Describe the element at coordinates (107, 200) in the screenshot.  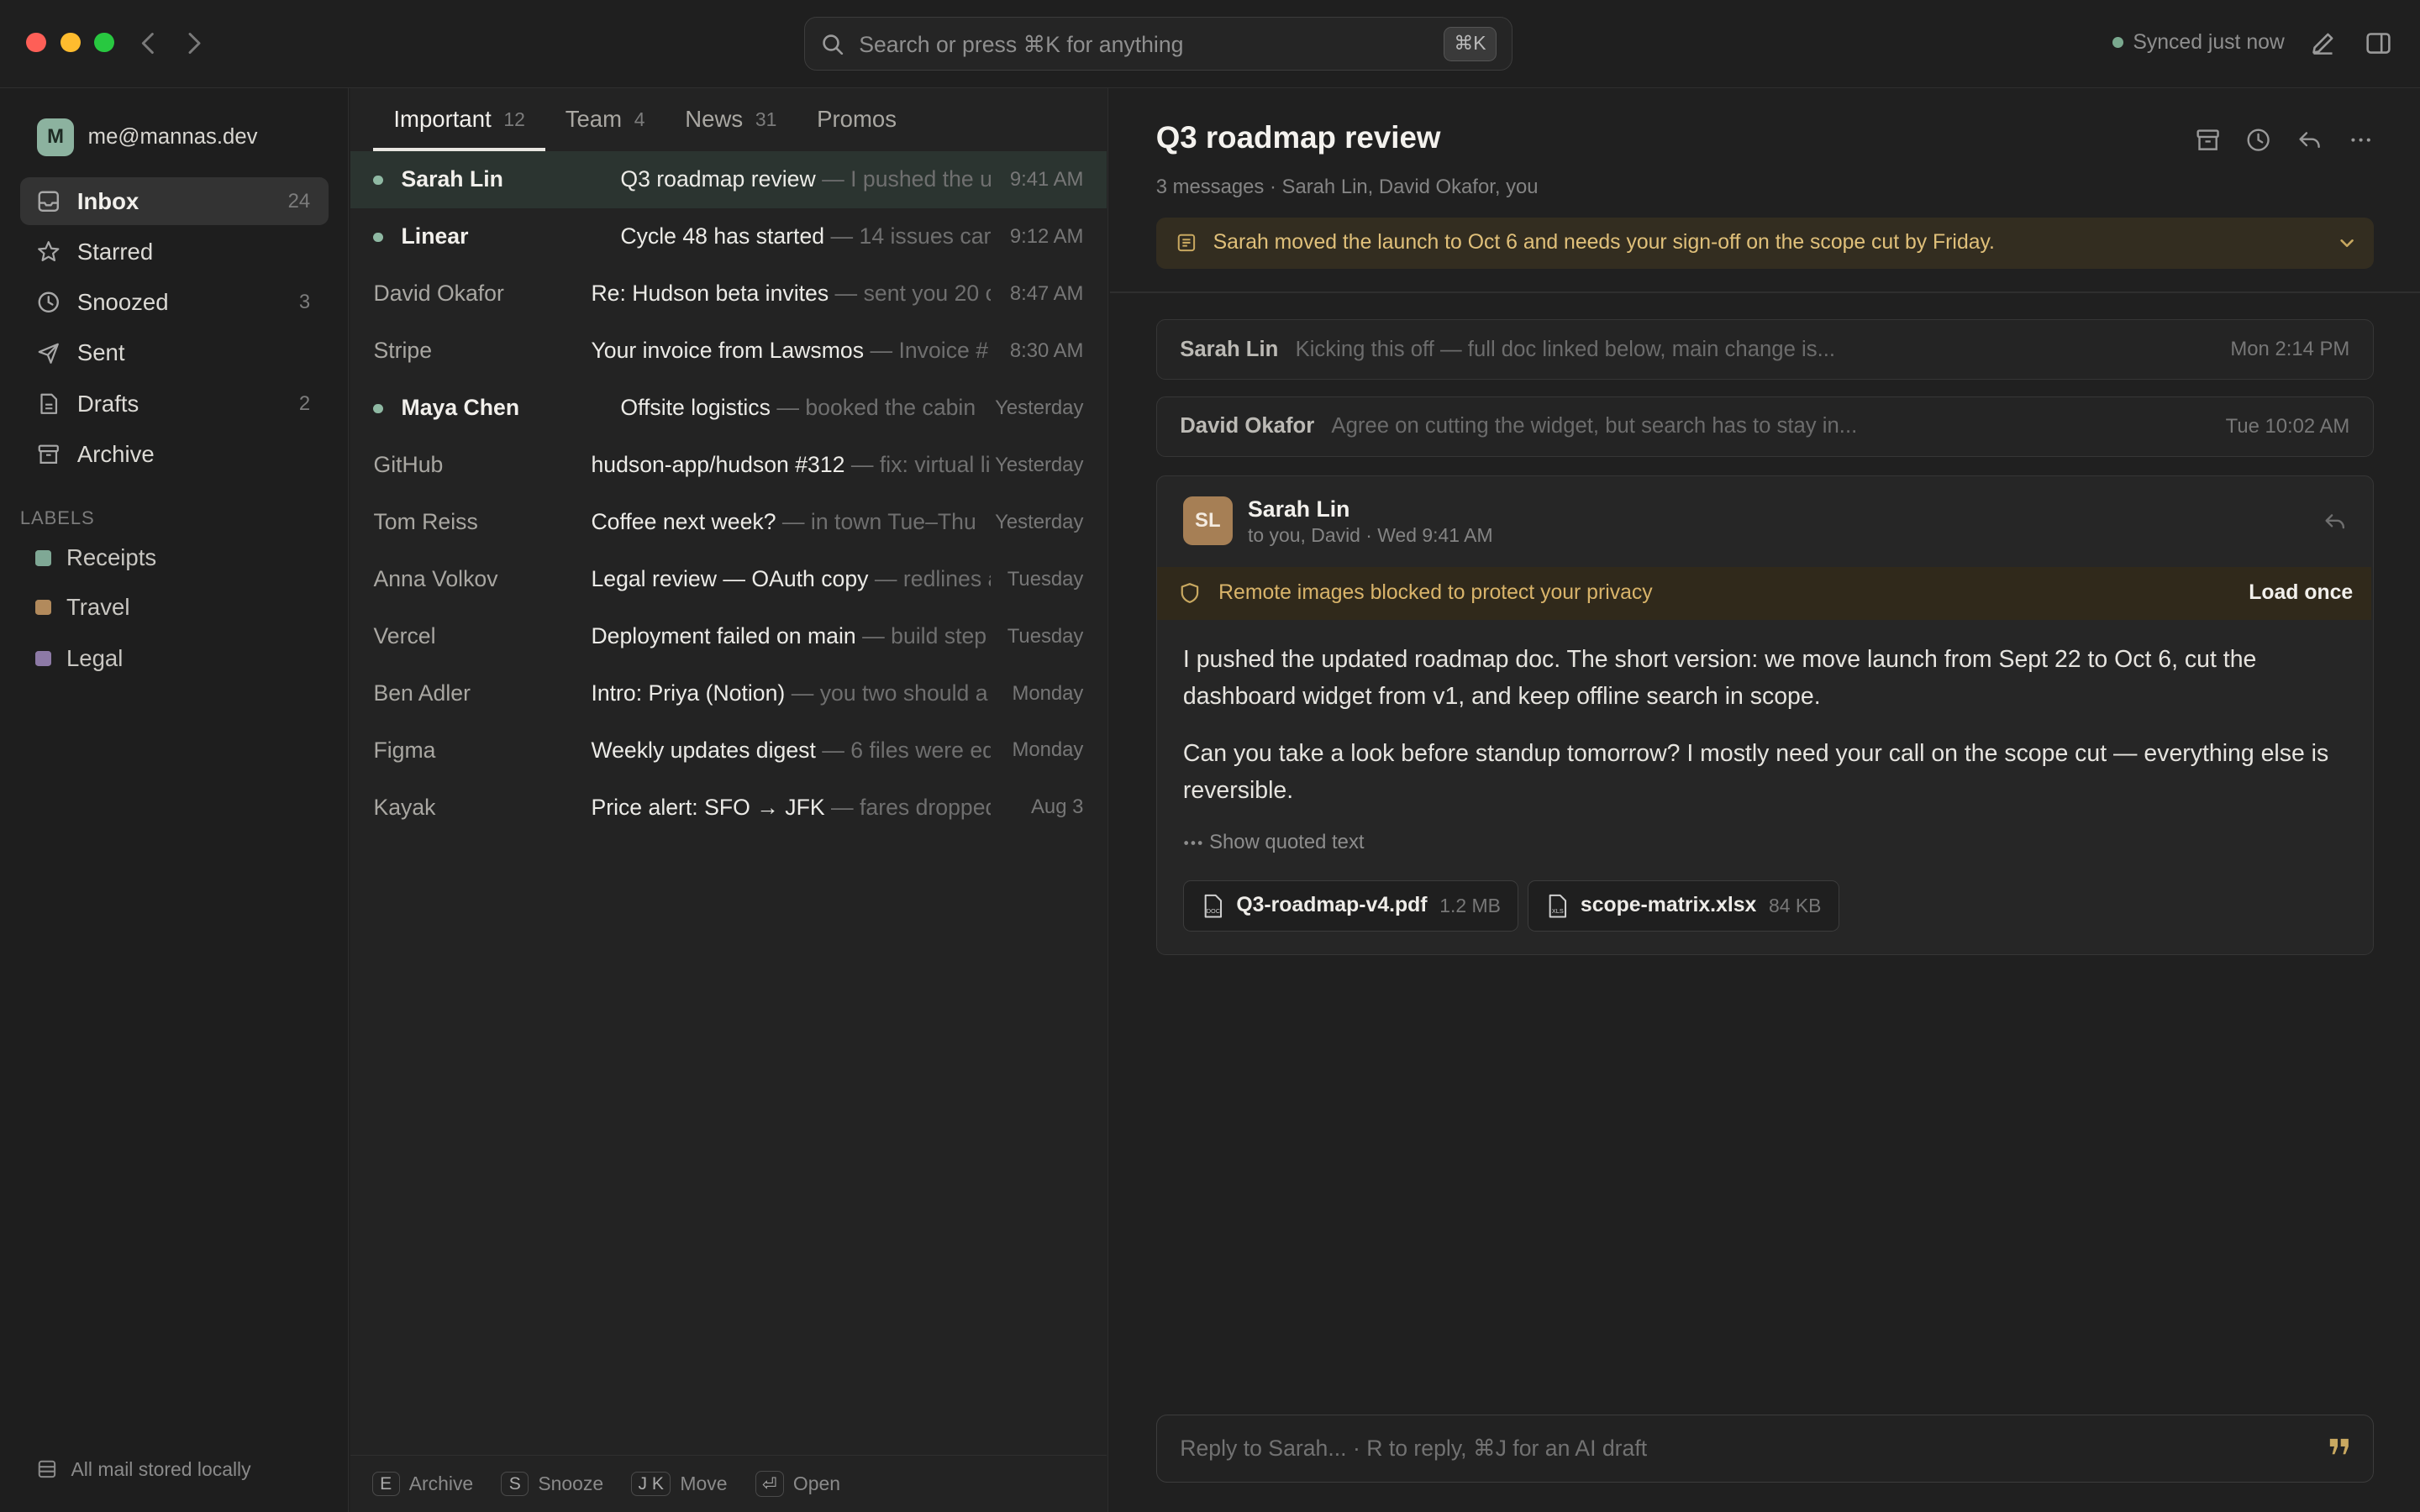
I see `sidebar-item-label: Inbox` at that location.